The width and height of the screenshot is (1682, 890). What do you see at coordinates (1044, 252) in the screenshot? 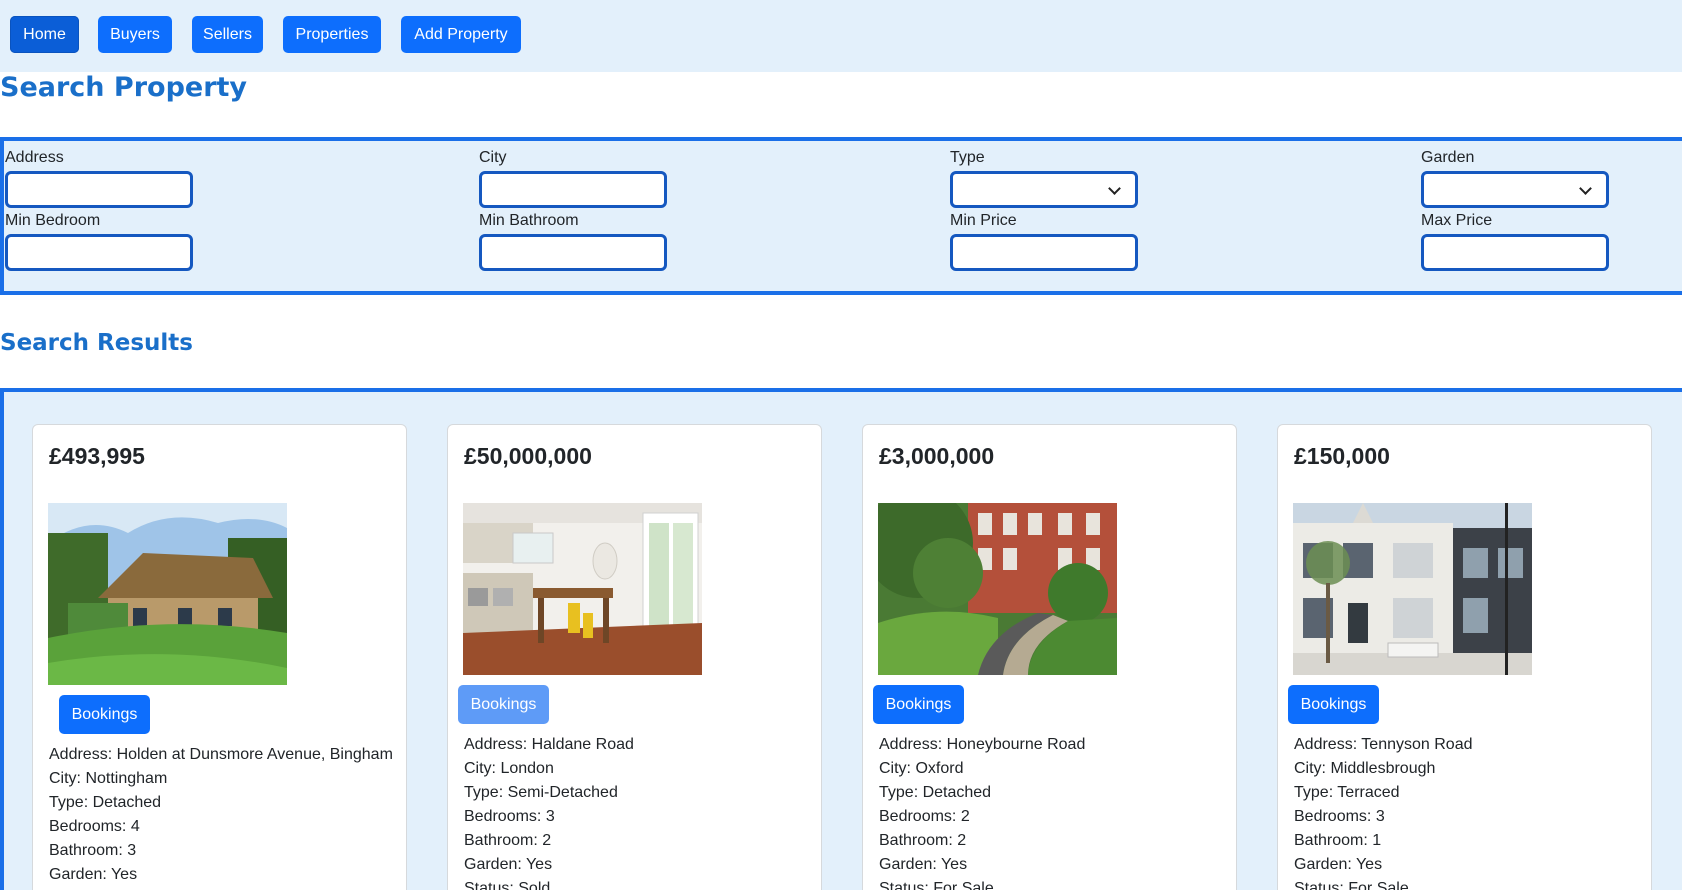
I see `min-price-input` at bounding box center [1044, 252].